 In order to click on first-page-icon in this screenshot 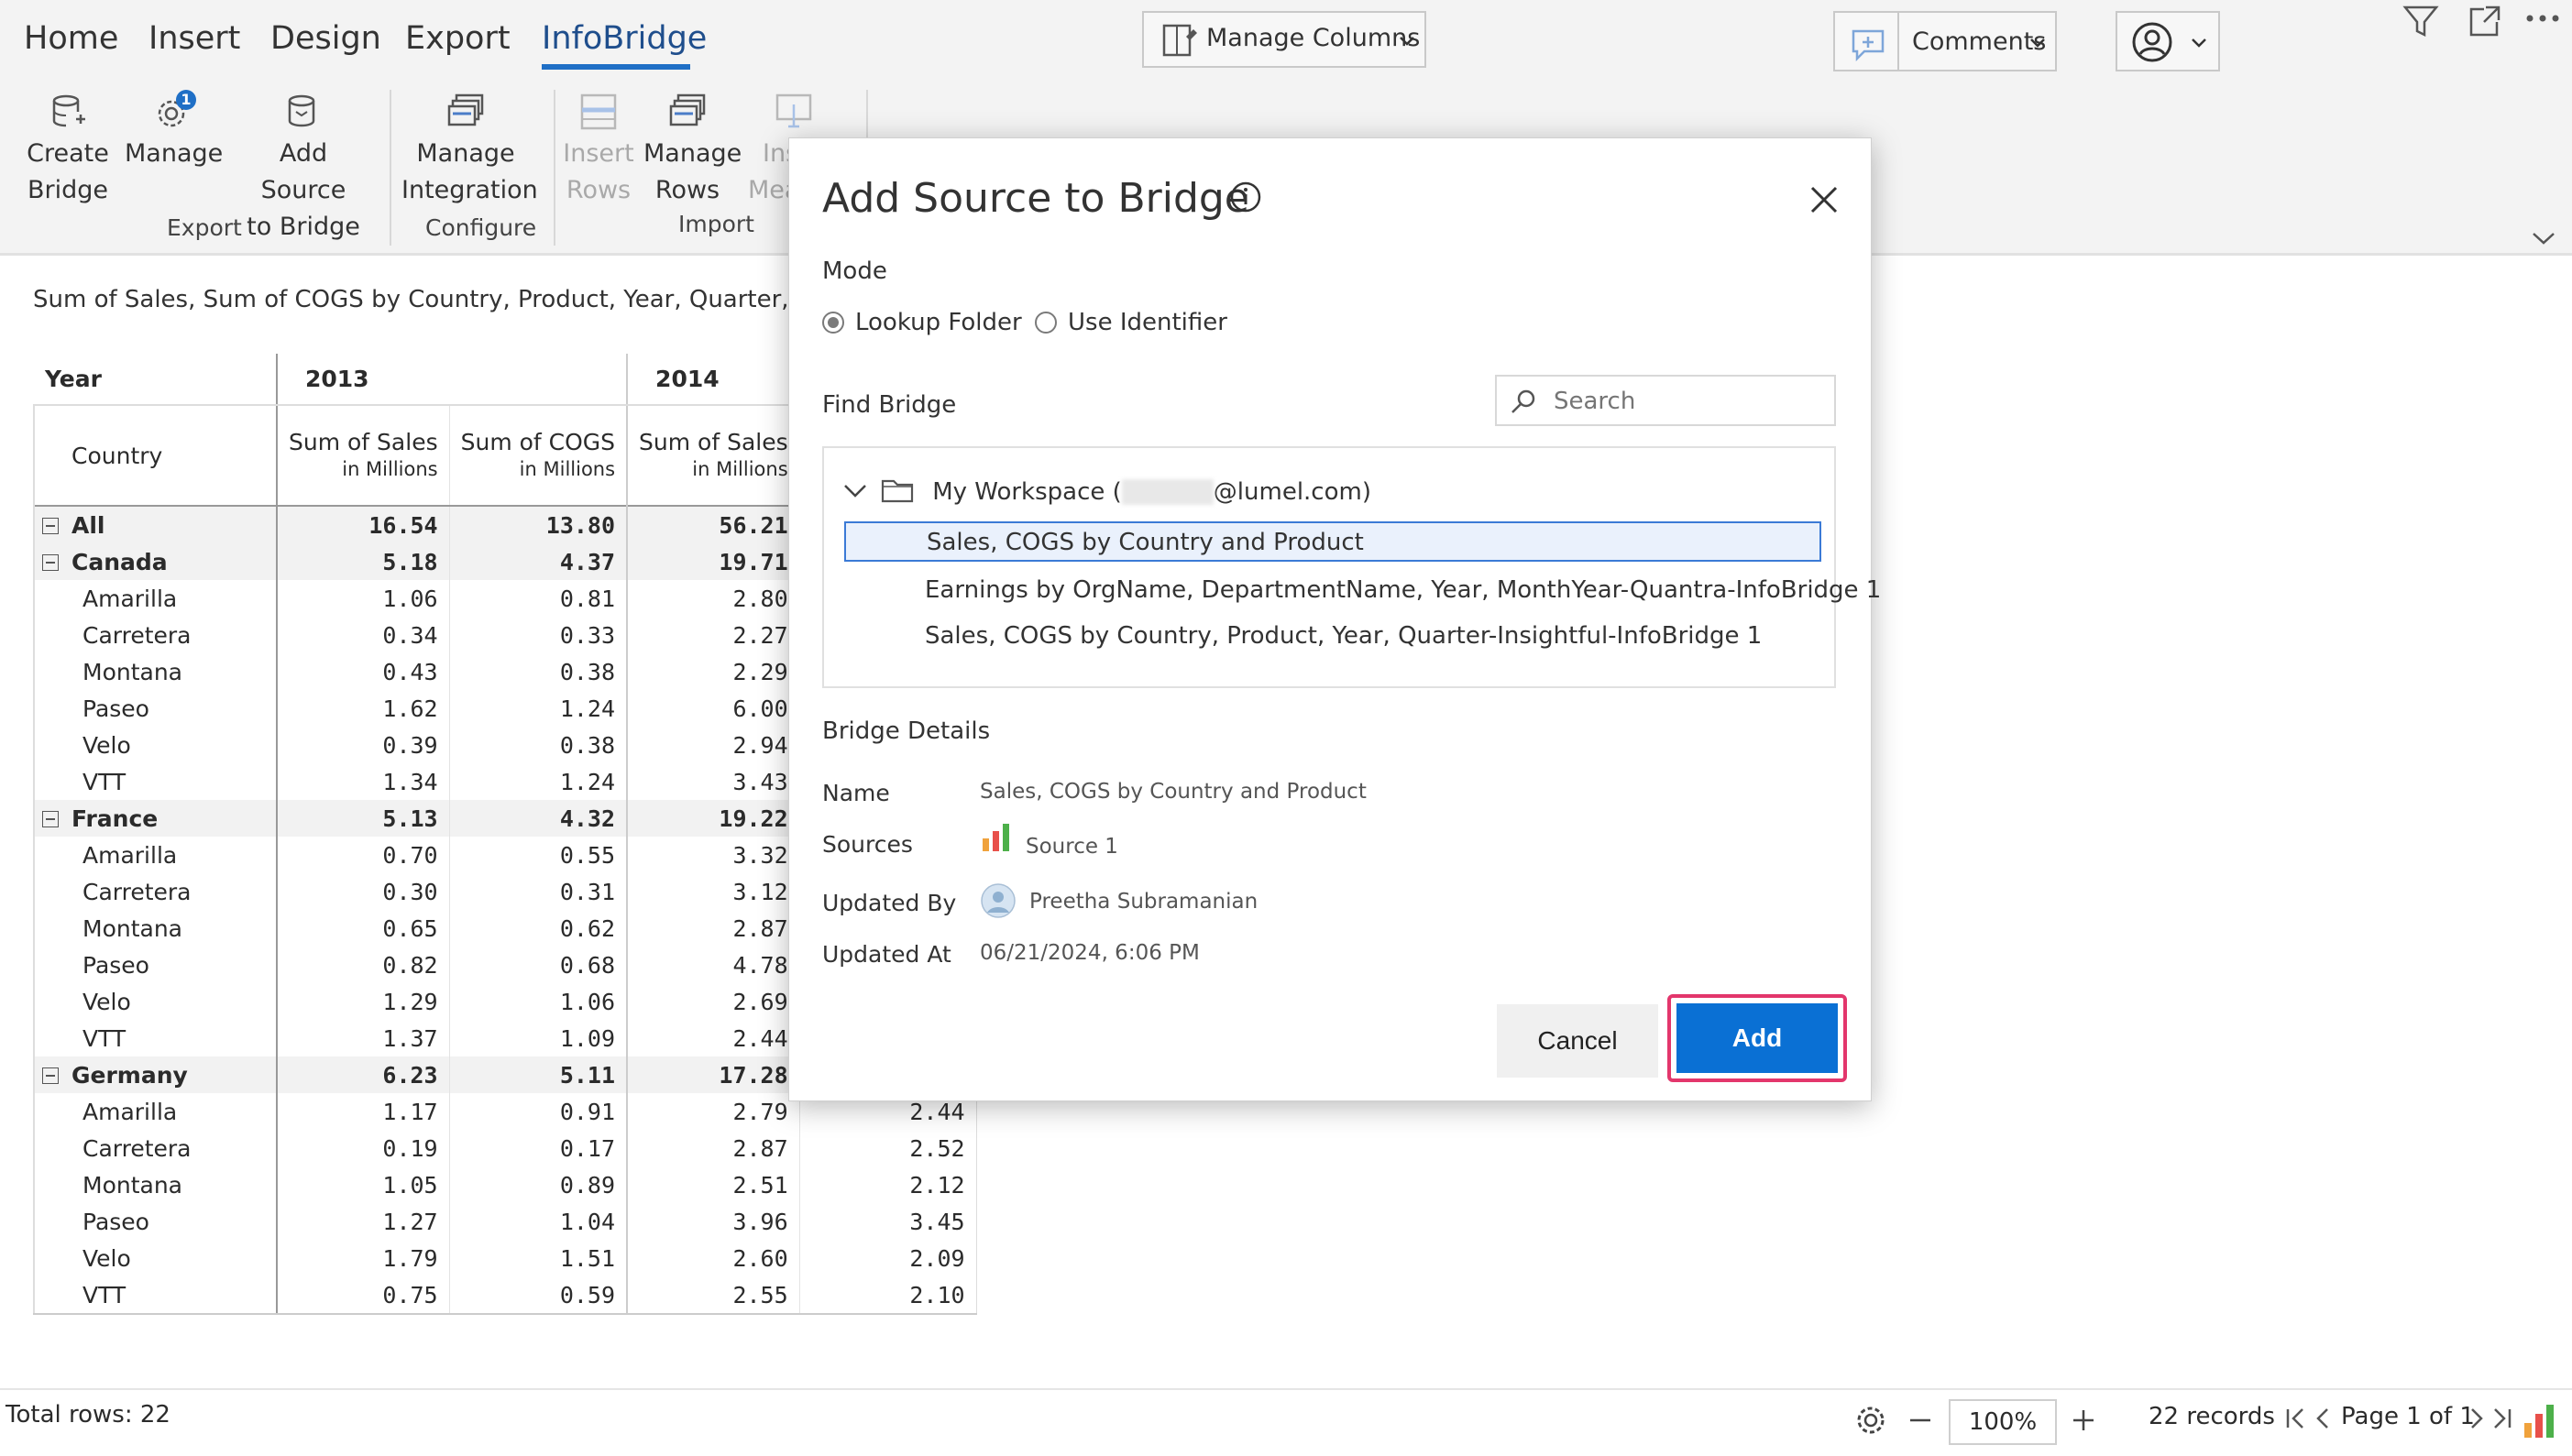, I will do `click(2296, 1418)`.